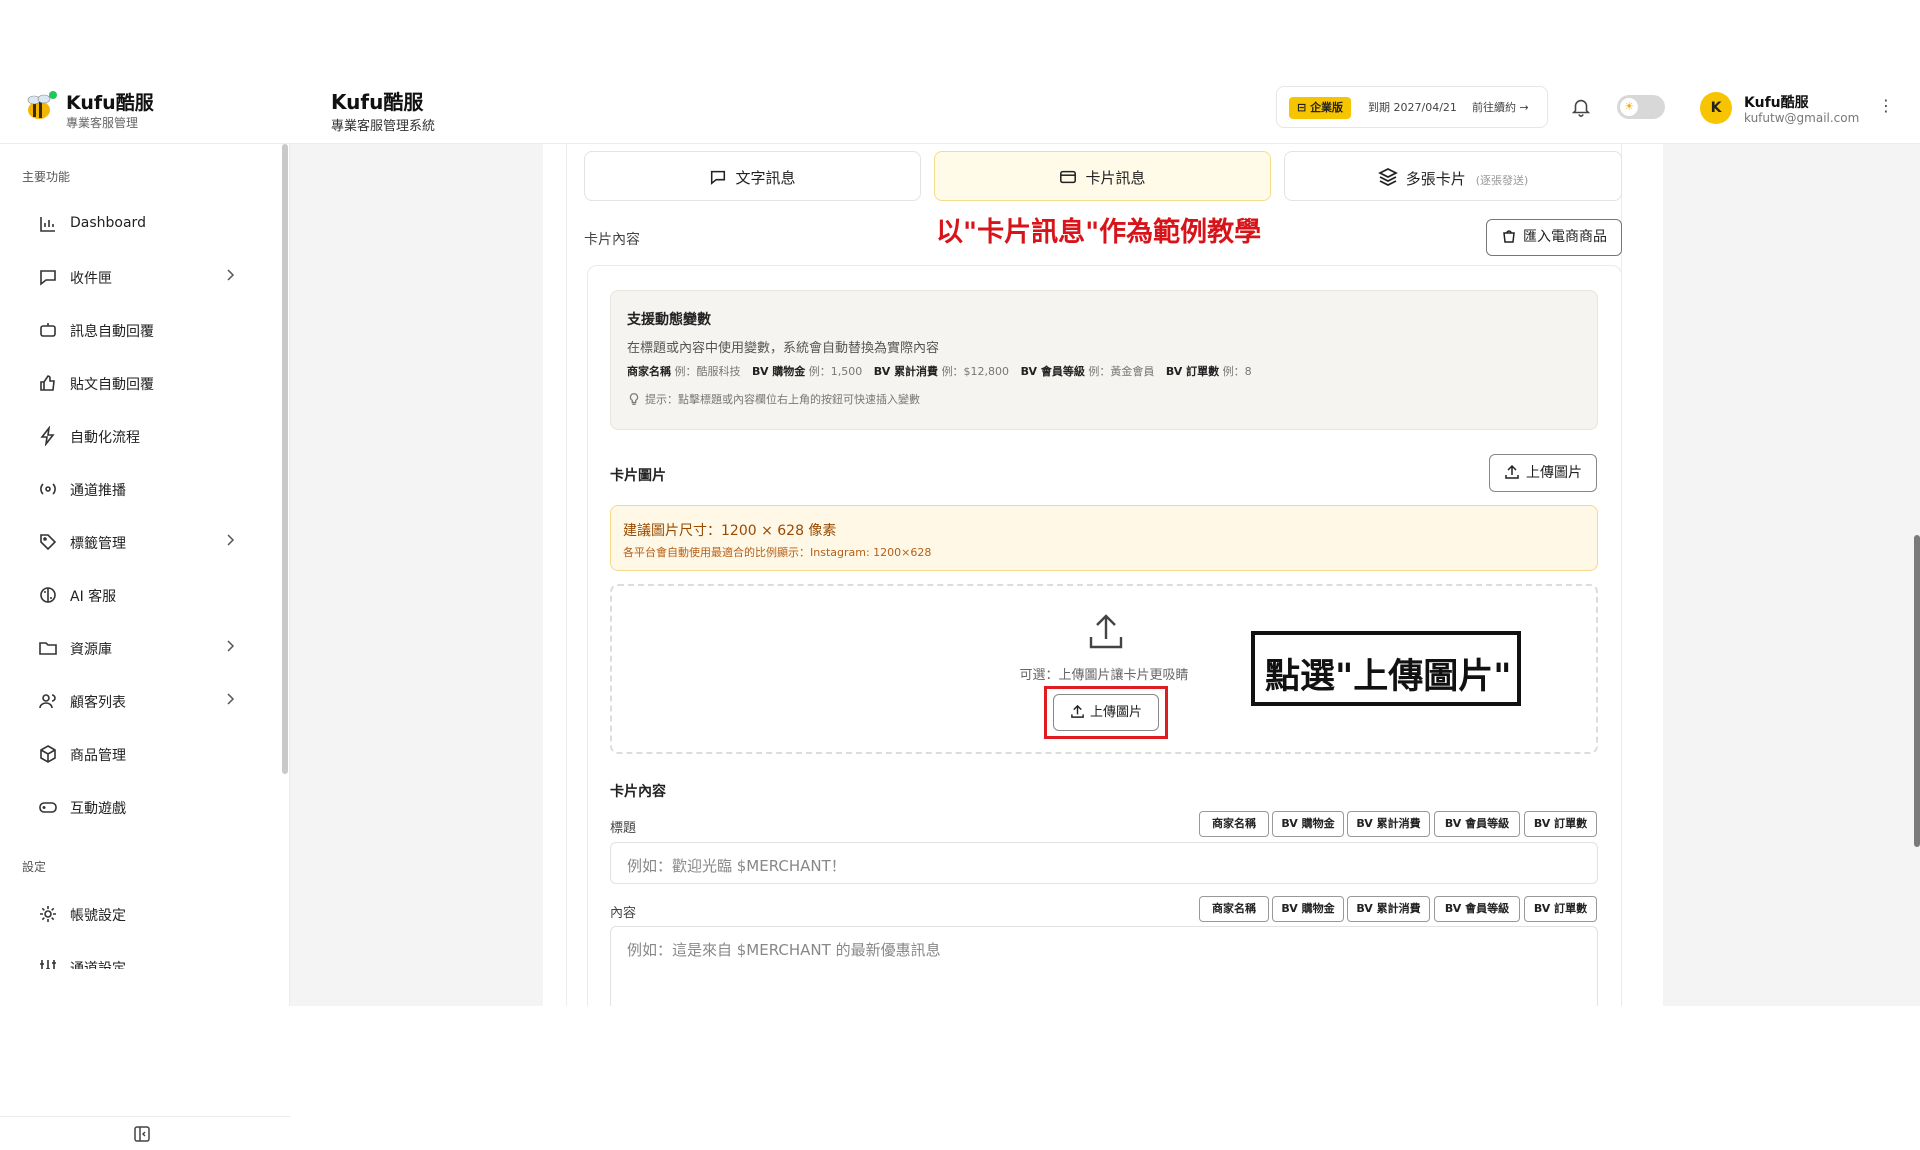 This screenshot has width=1920, height=1150. What do you see at coordinates (1068, 177) in the screenshot?
I see `credit-card-icon` at bounding box center [1068, 177].